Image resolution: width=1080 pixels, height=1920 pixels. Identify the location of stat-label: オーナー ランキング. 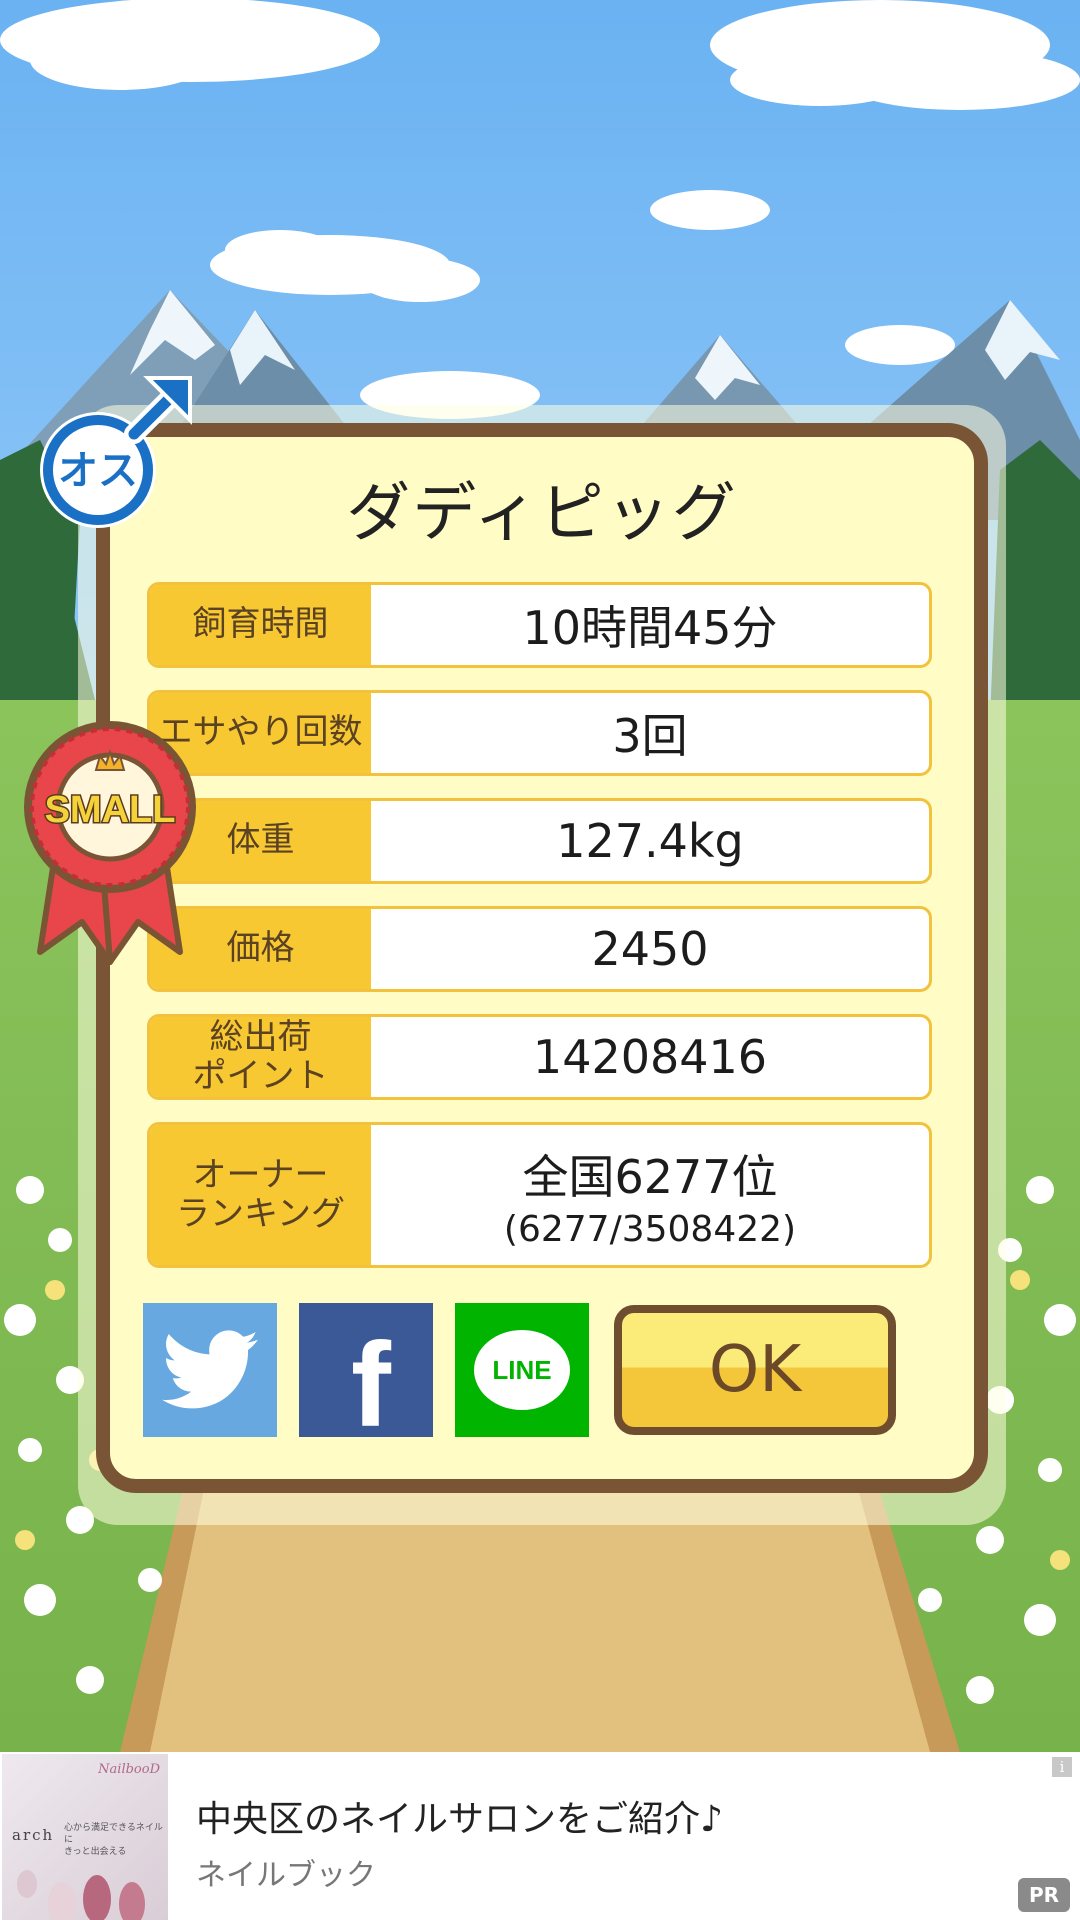
(260, 1195).